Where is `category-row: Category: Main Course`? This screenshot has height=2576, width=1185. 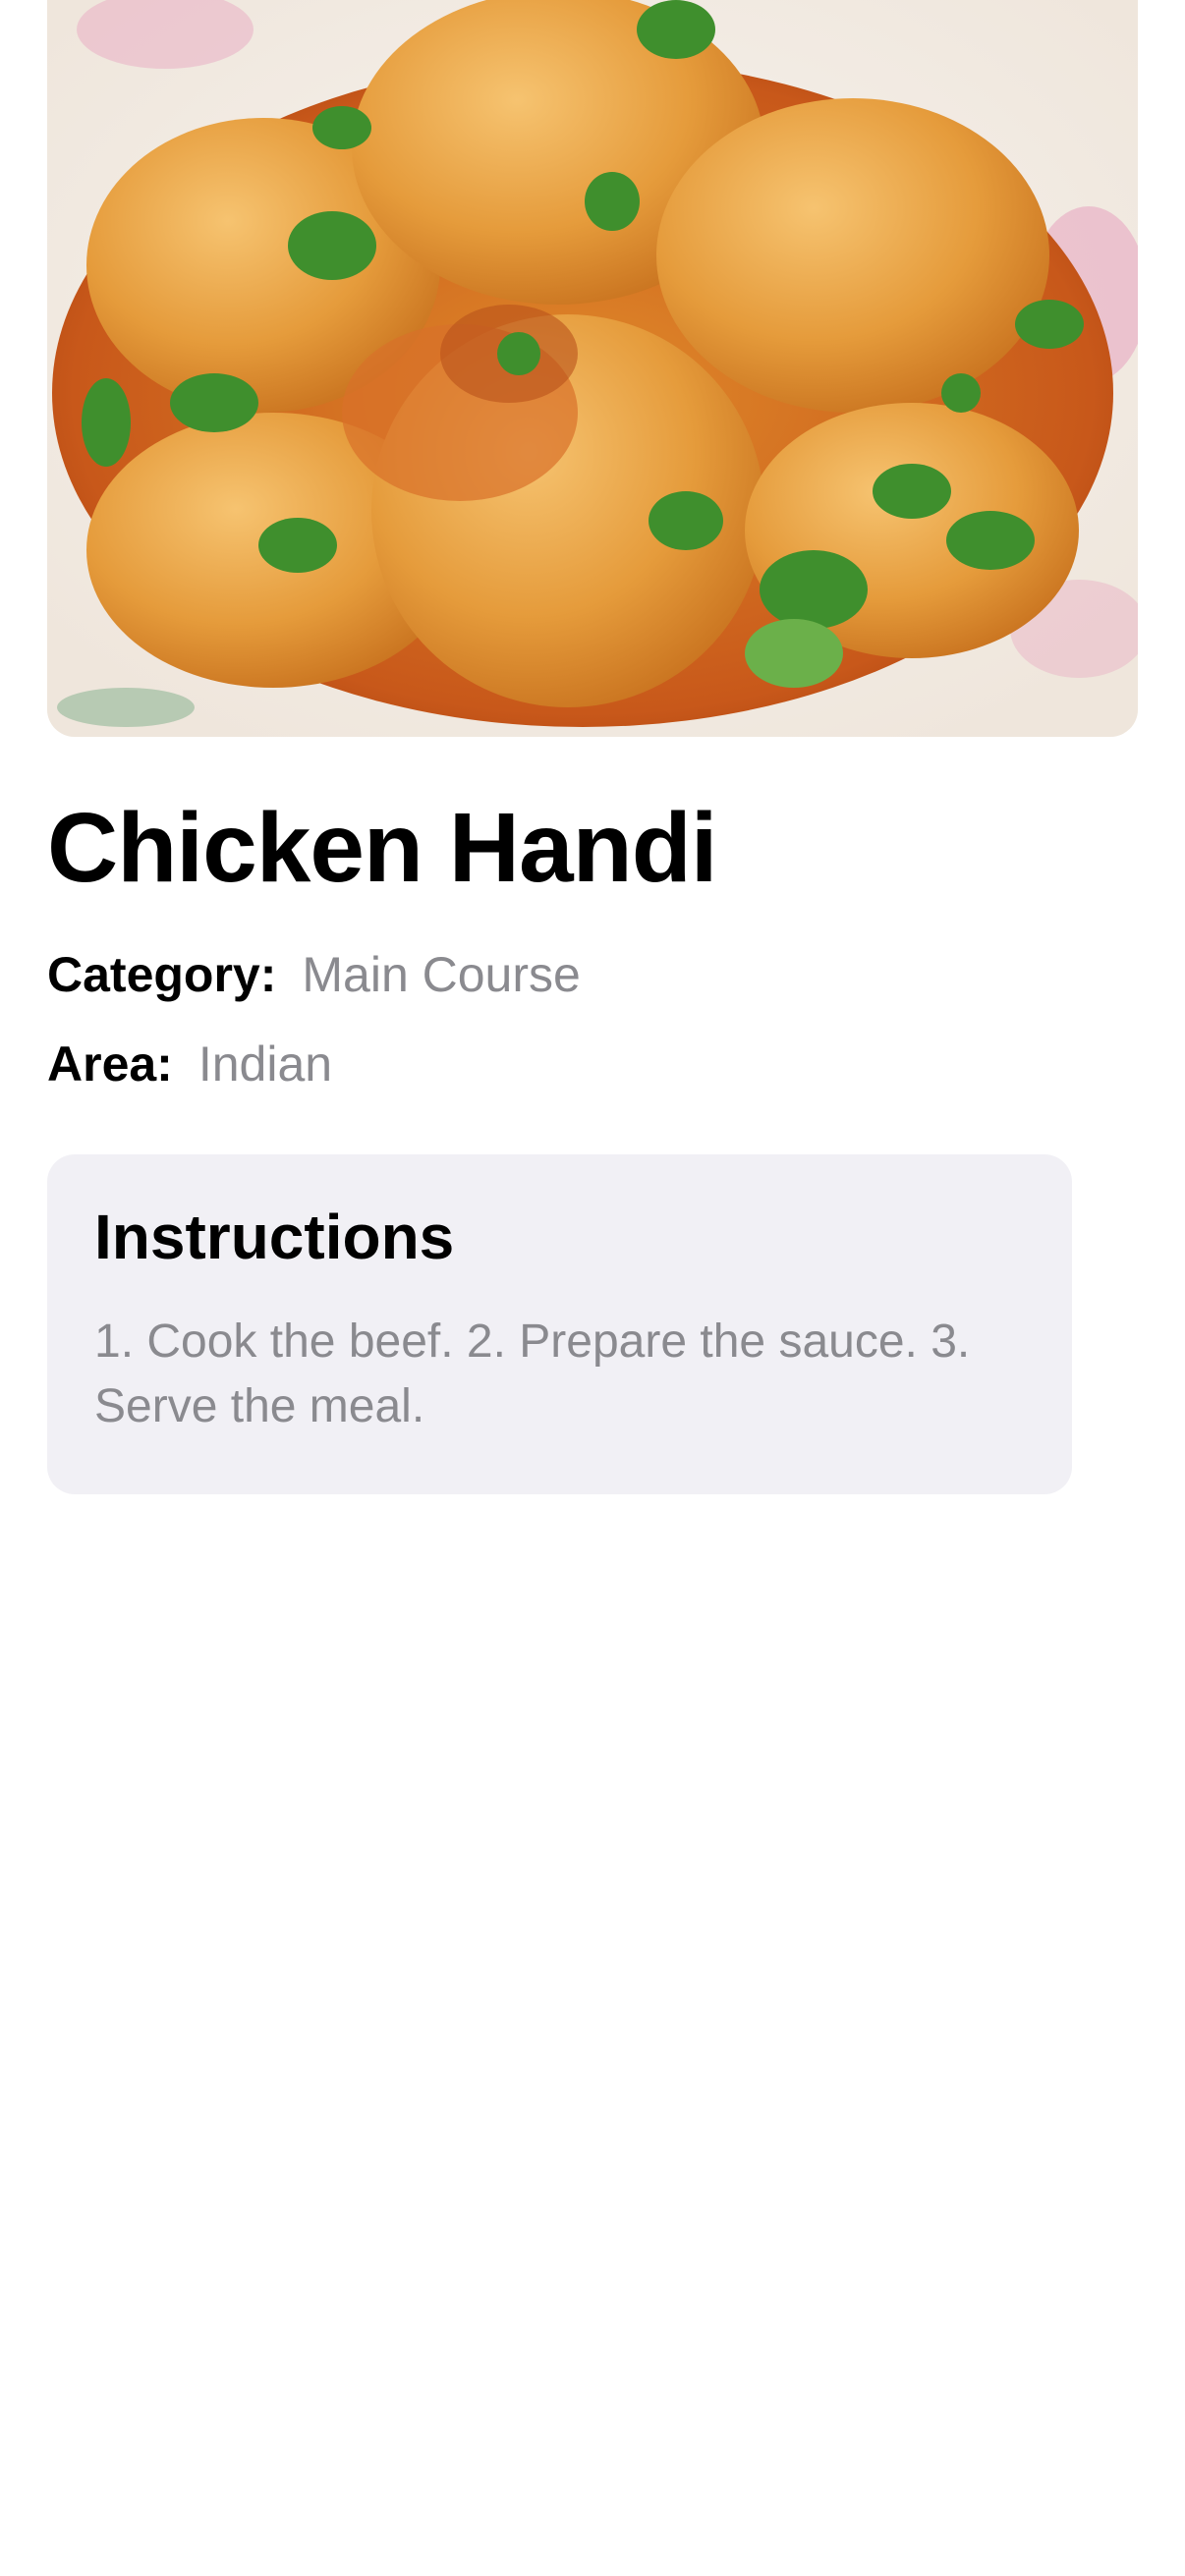
category-row: Category: Main Course is located at coordinates (314, 974).